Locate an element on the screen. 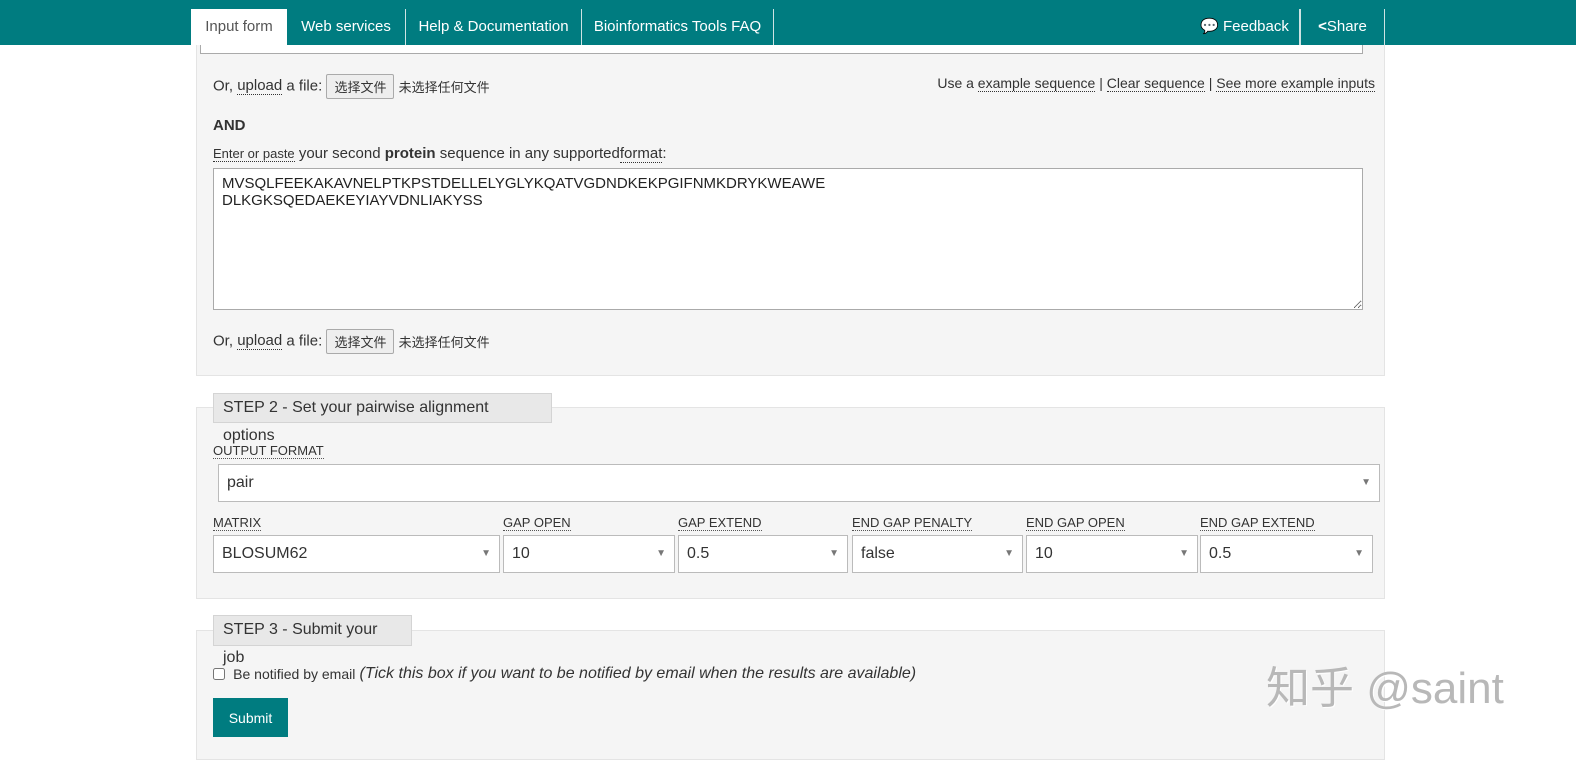 Image resolution: width=1576 pixels, height=760 pixels. format-link: format is located at coordinates (641, 154).